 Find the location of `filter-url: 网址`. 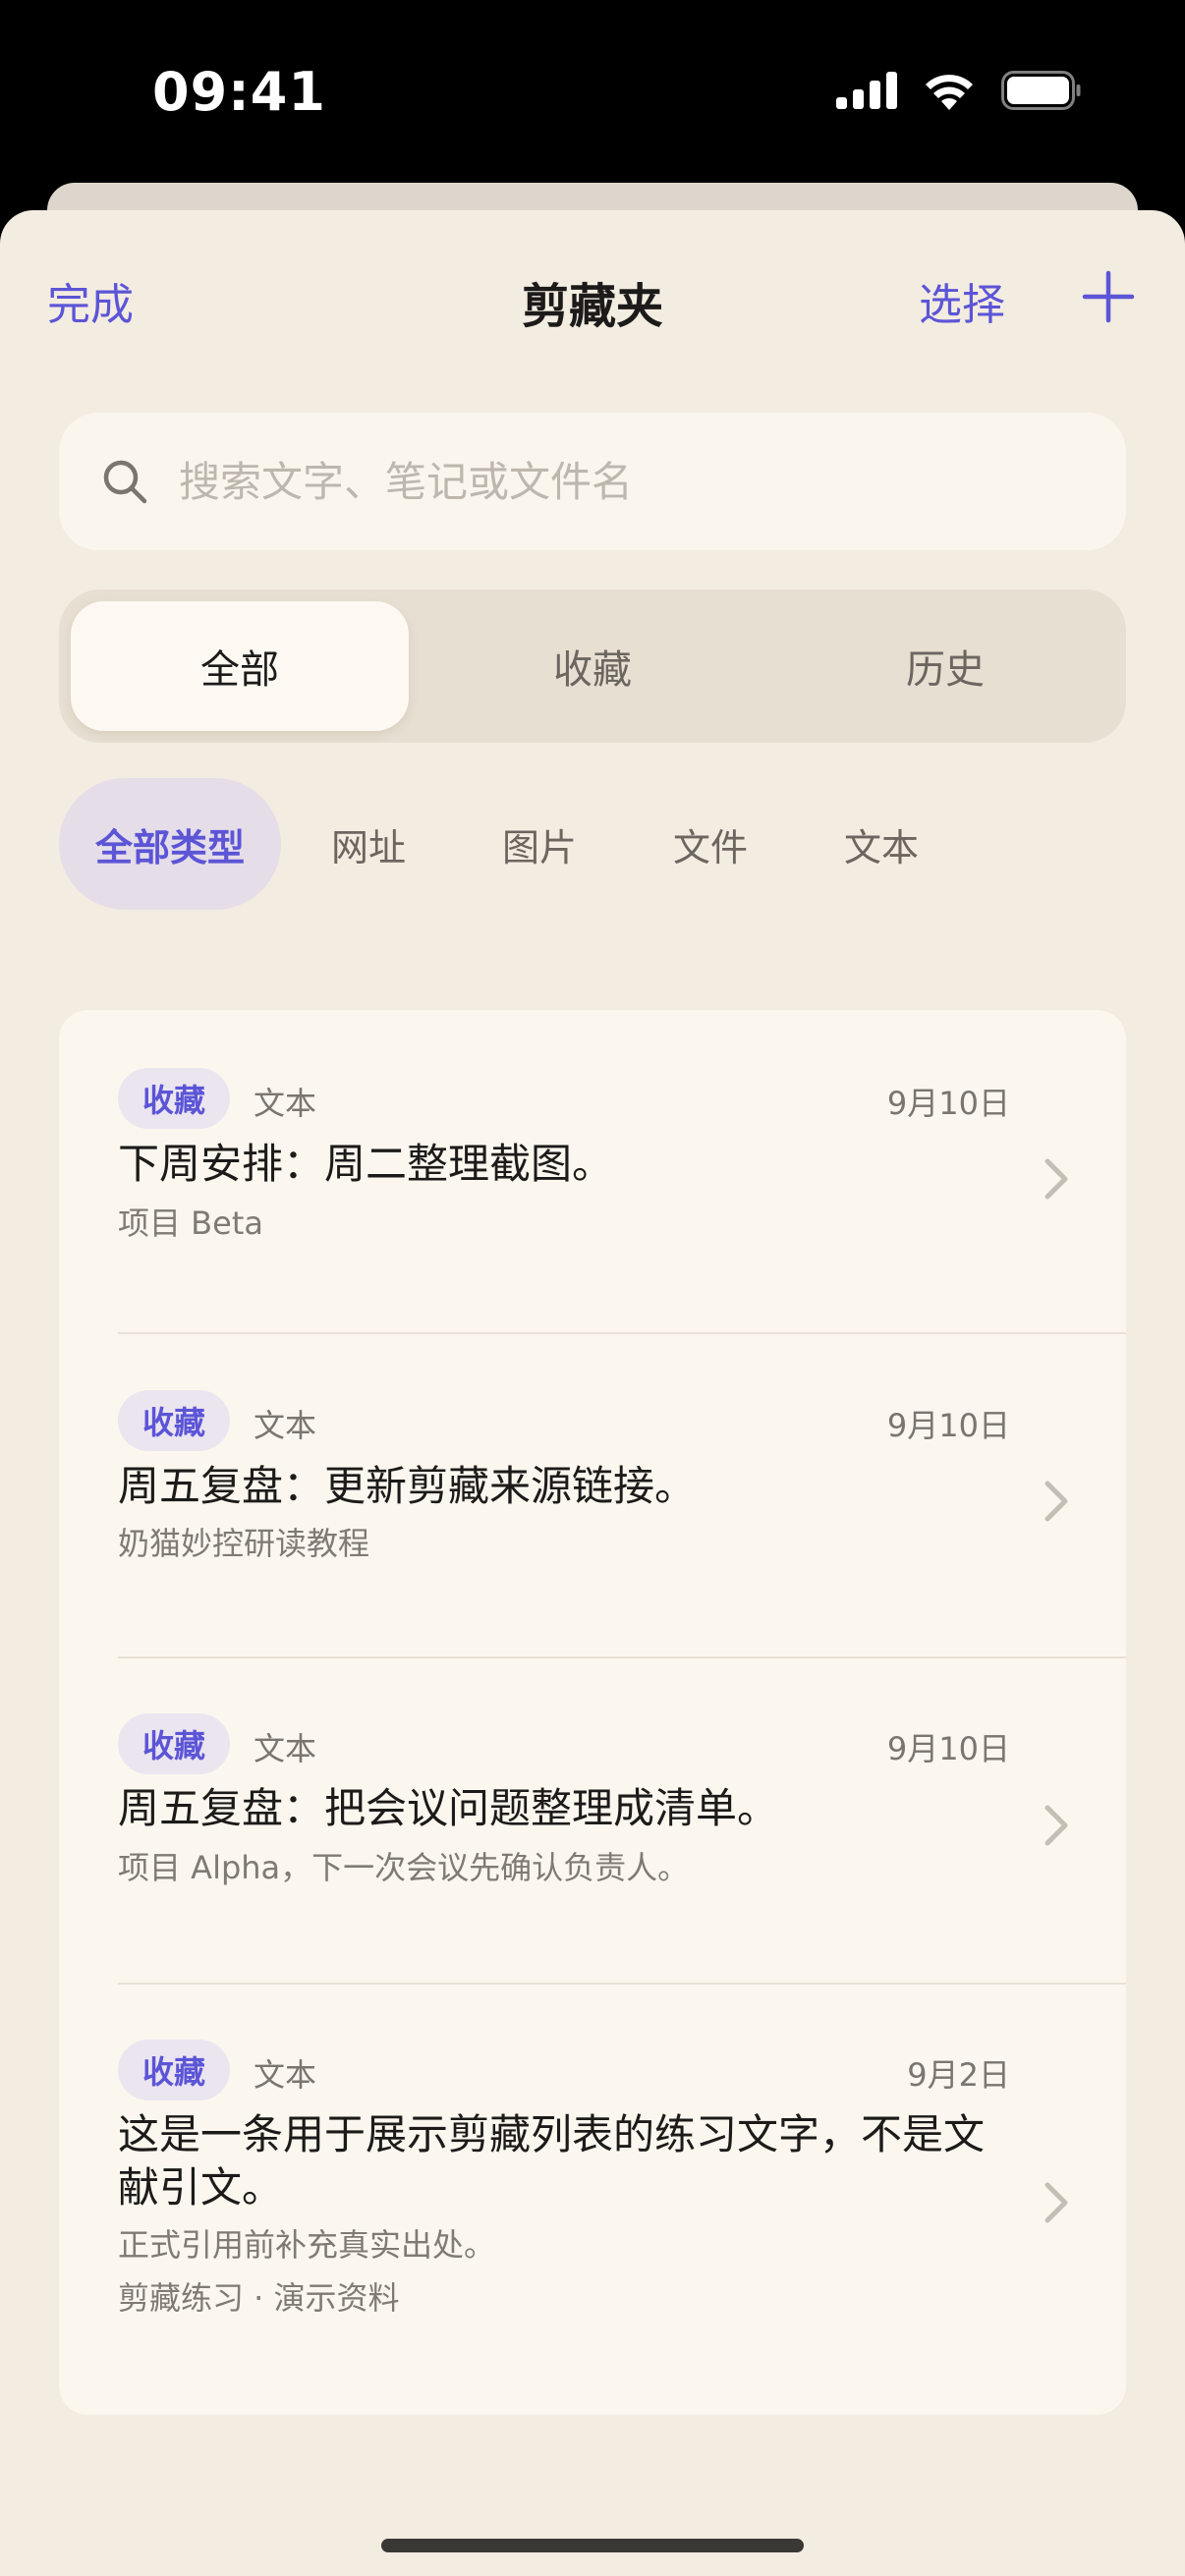

filter-url: 网址 is located at coordinates (369, 844).